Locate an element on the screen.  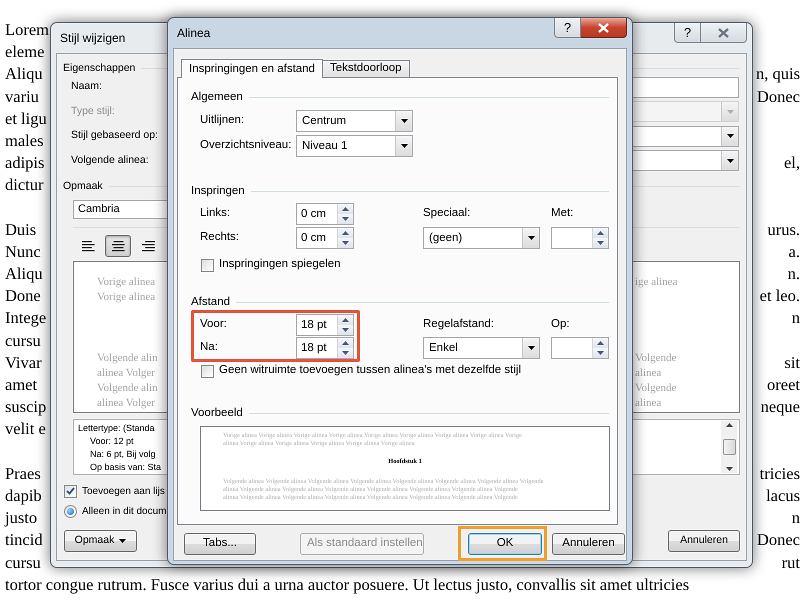
field-label: Speciaal: is located at coordinates (447, 214).